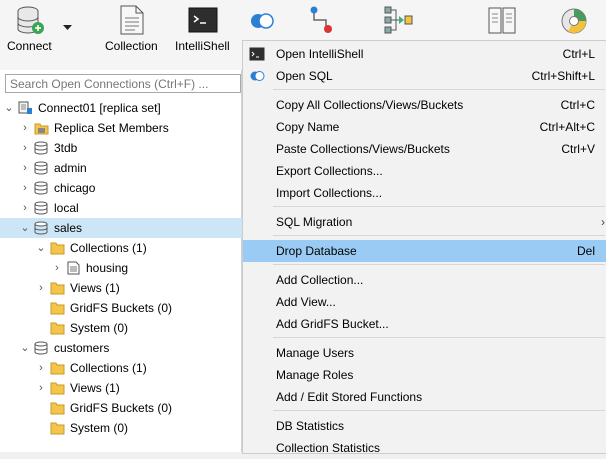  I want to click on connect-label: Connect, so click(29, 46).